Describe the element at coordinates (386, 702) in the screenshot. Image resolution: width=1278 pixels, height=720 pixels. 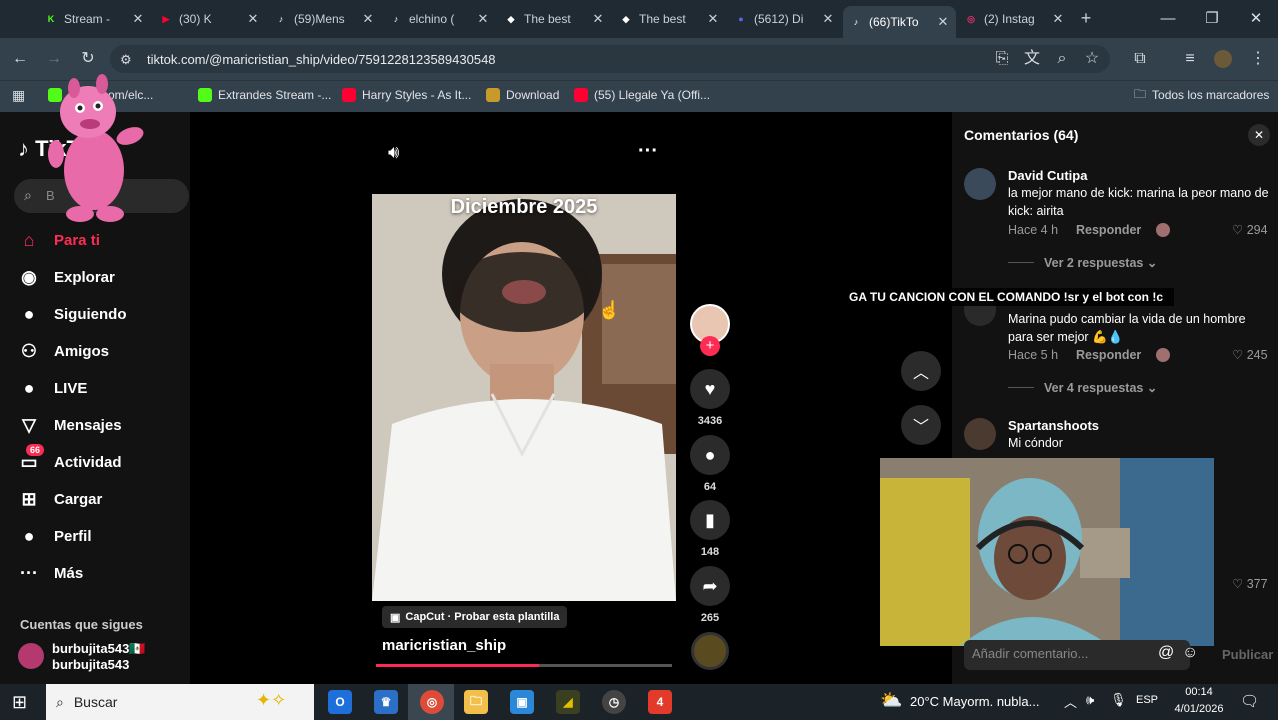
I see `trophy-app-icon: ♛` at that location.